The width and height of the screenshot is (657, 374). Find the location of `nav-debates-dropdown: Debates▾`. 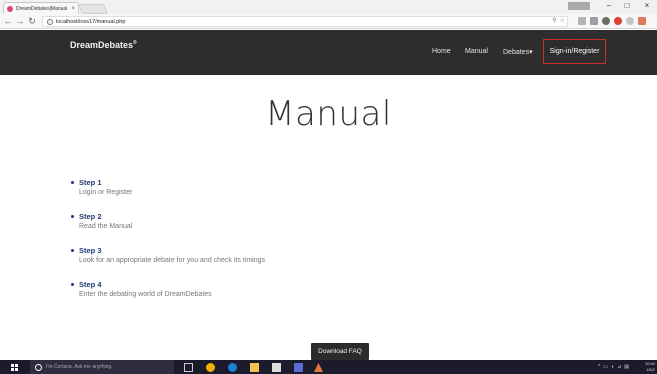

nav-debates-dropdown: Debates▾ is located at coordinates (518, 52).